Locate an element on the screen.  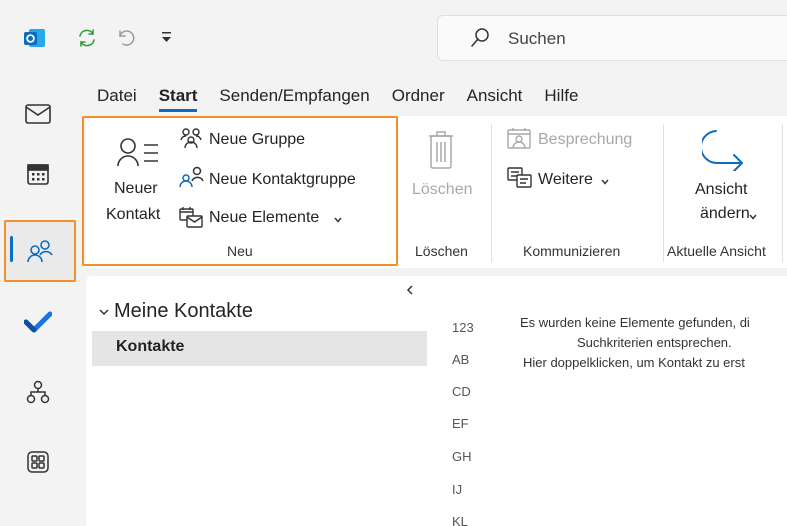
customize-toolbar-icon is located at coordinates (171, 40).